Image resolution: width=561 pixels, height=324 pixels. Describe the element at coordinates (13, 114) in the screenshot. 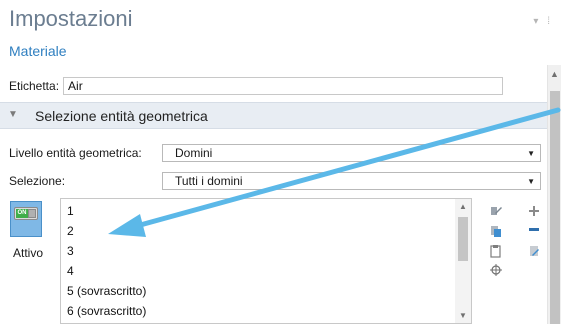

I see `collapse-icon: ▼` at that location.